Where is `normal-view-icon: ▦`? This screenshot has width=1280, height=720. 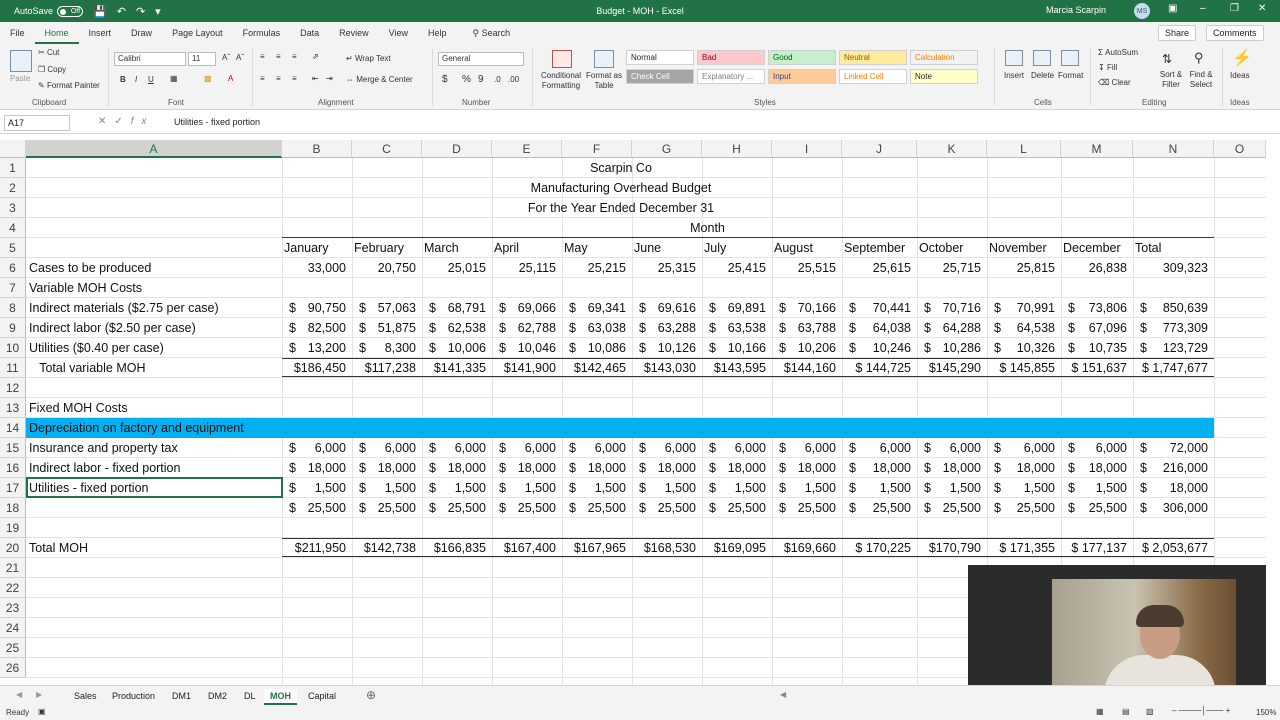 normal-view-icon: ▦ is located at coordinates (1100, 711).